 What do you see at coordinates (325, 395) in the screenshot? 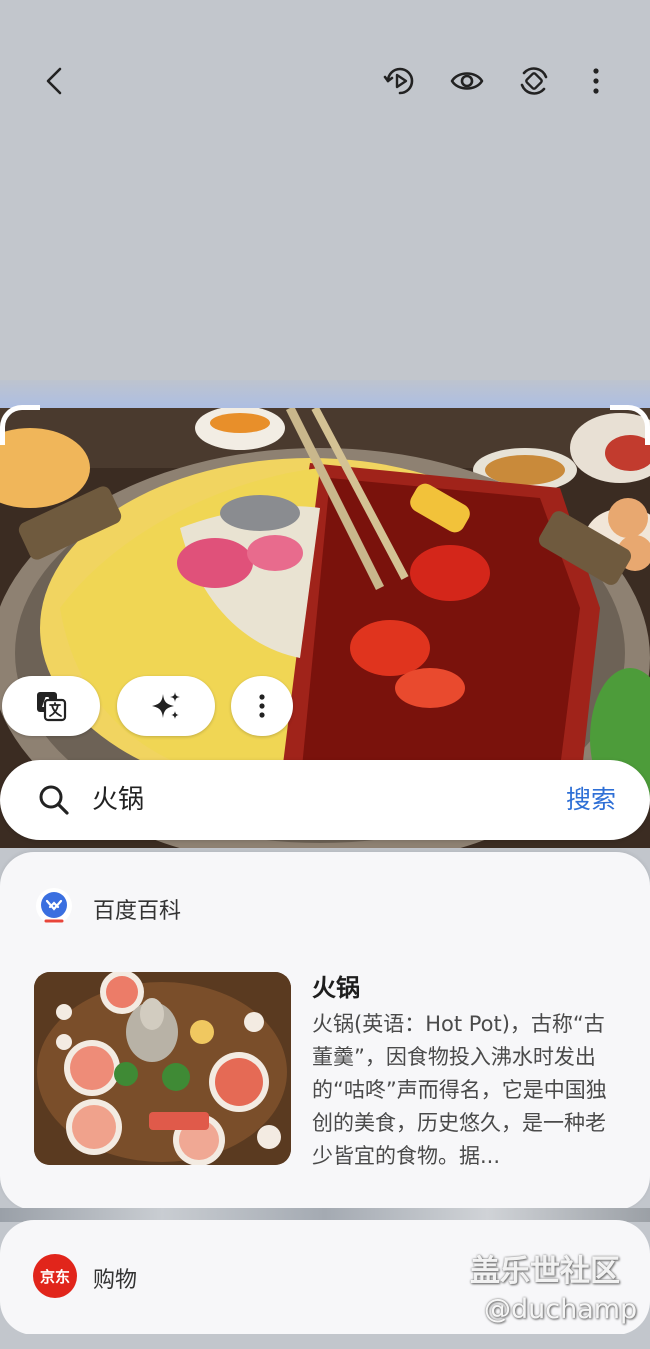
I see `selection-glow` at bounding box center [325, 395].